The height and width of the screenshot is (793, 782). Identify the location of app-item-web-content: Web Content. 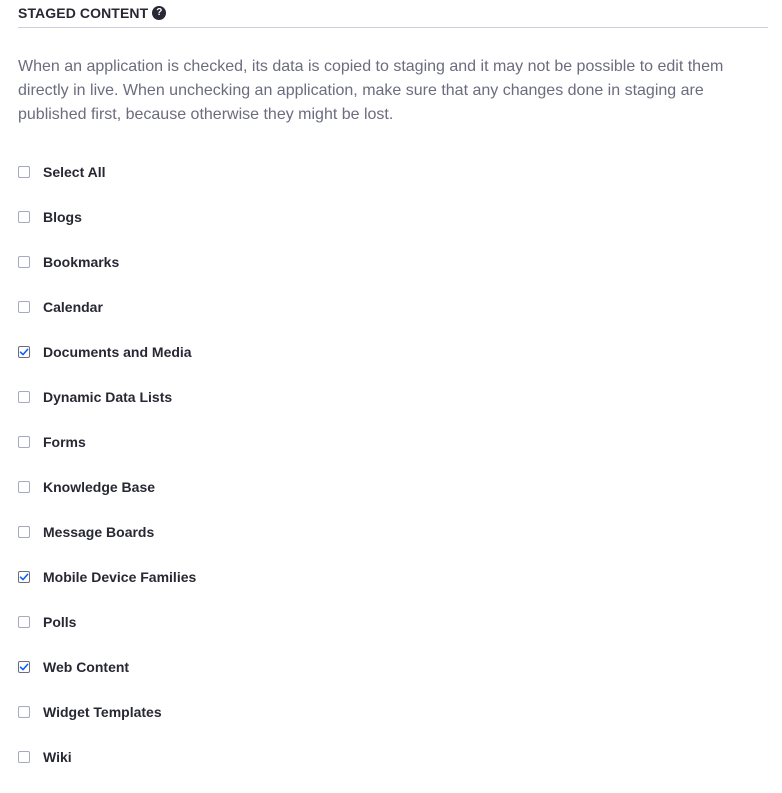
(393, 666).